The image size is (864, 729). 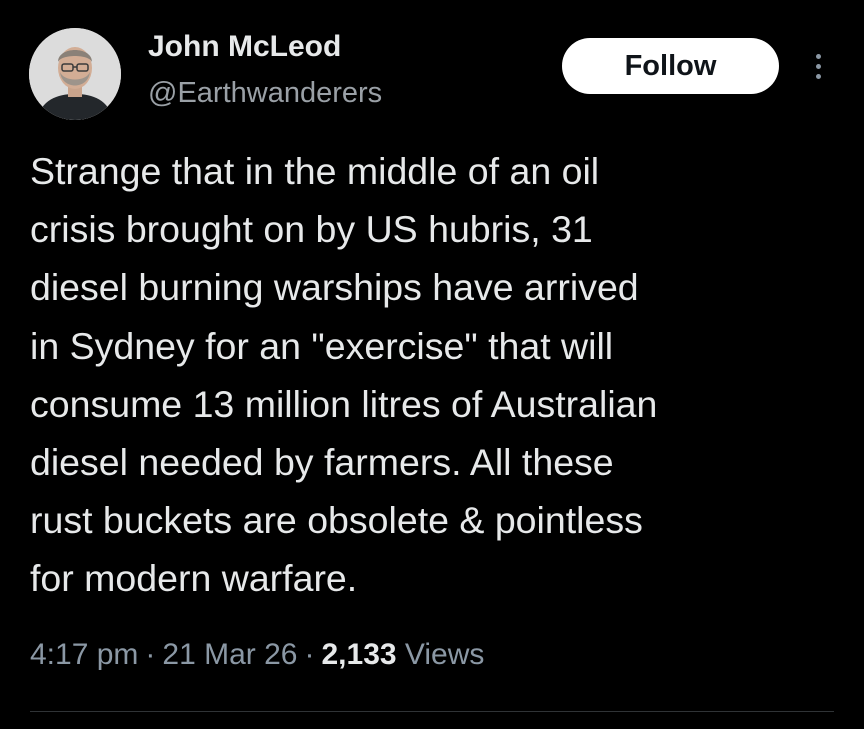 I want to click on tweet-text-line: rust buckets are obsolete & pointless, so click(x=336, y=520).